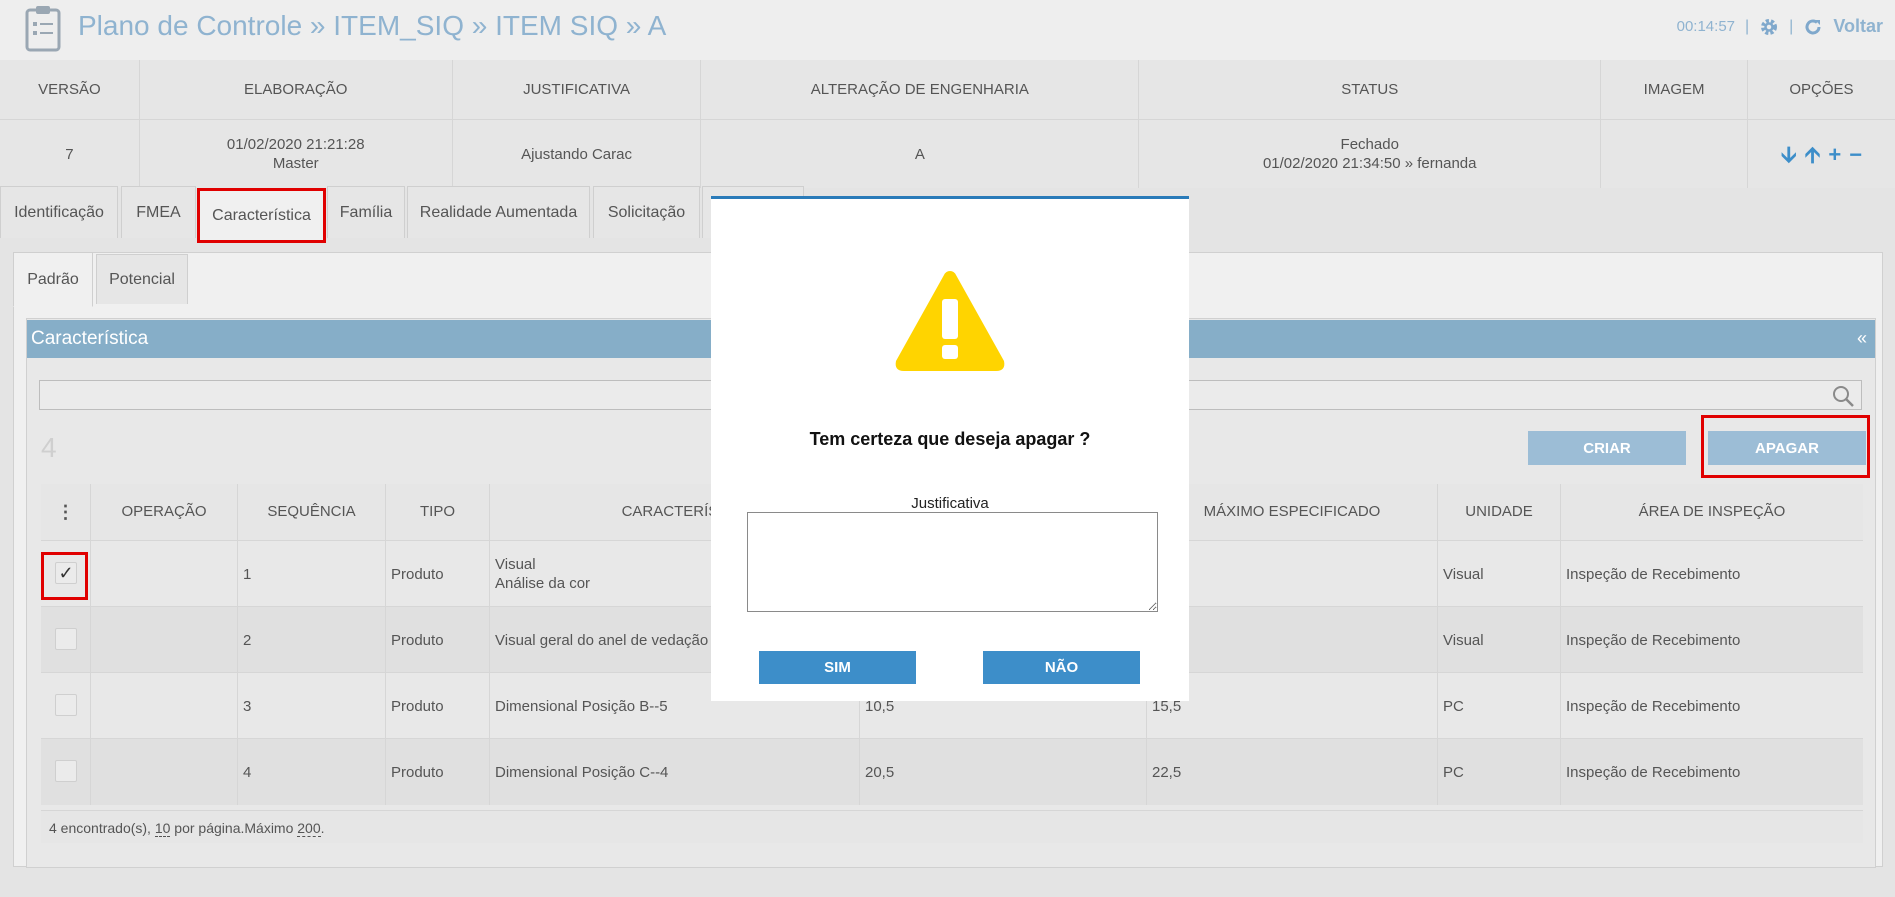 Image resolution: width=1895 pixels, height=897 pixels. What do you see at coordinates (70, 153) in the screenshot?
I see `version-number: 7` at bounding box center [70, 153].